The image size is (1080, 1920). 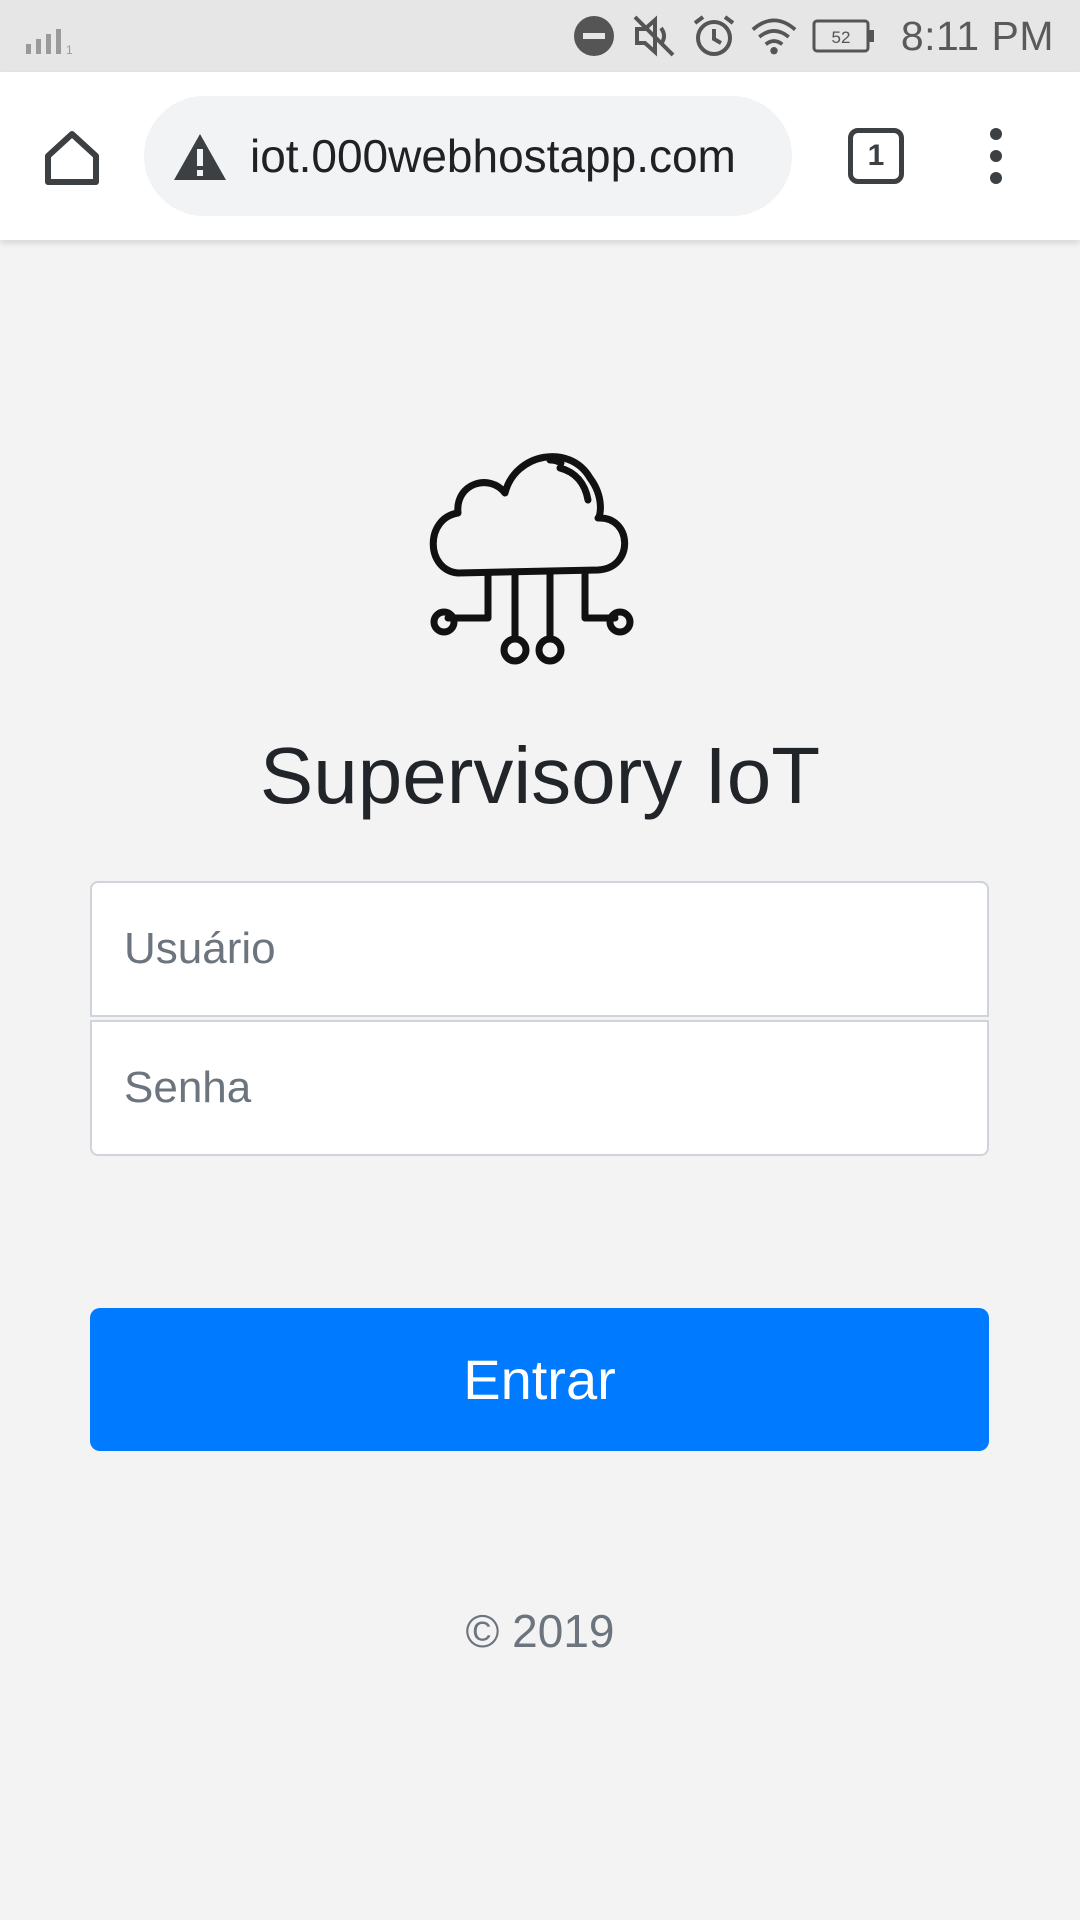 I want to click on mute-icon, so click(x=654, y=36).